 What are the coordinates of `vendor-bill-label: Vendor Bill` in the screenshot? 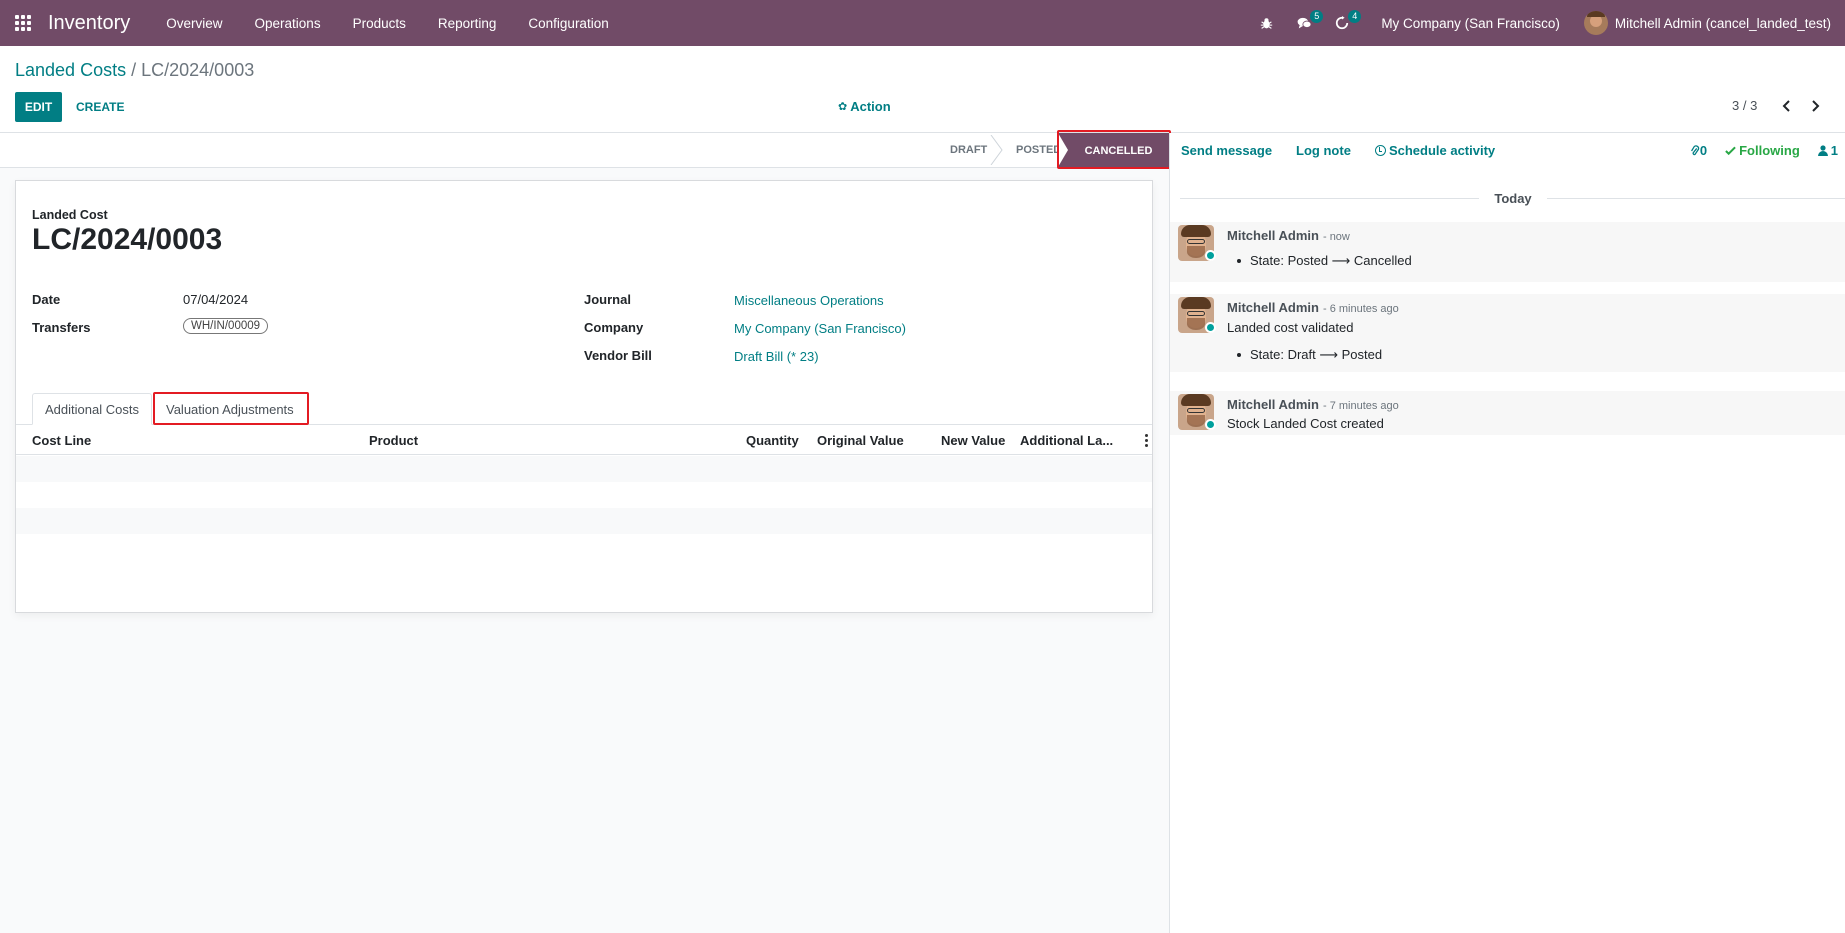 It's located at (618, 355).